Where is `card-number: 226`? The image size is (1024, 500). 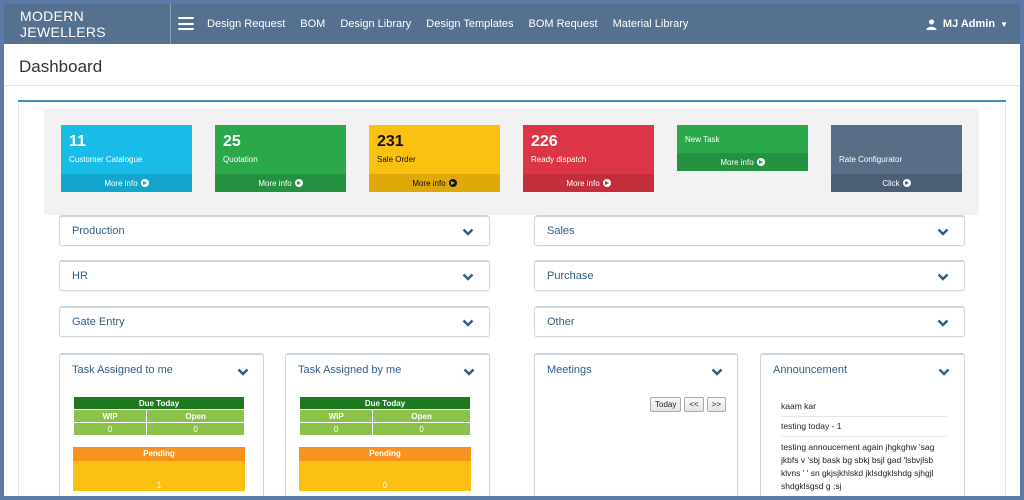 card-number: 226 is located at coordinates (544, 141).